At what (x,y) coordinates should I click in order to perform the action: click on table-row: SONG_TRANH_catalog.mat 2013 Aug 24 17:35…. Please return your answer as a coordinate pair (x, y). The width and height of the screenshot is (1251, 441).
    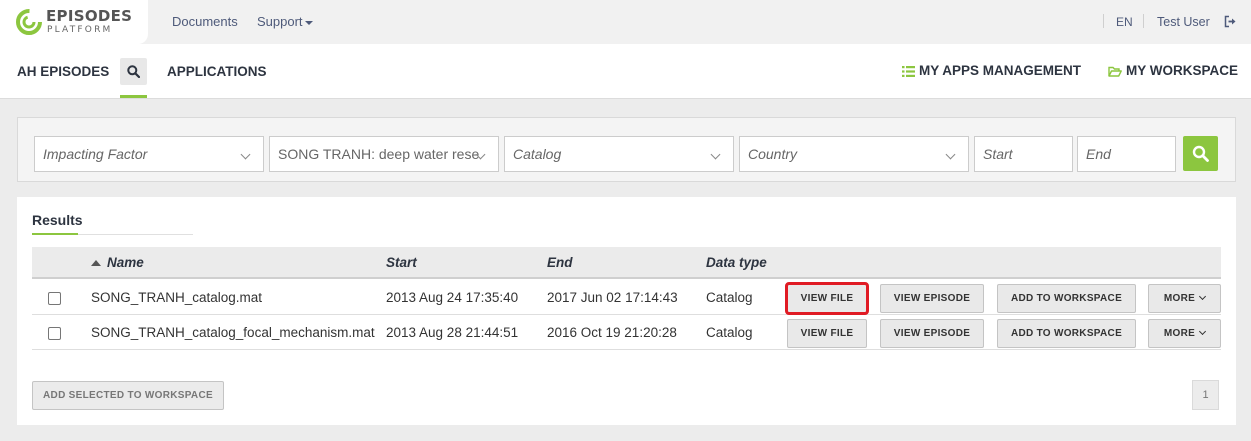
    Looking at the image, I should click on (626, 297).